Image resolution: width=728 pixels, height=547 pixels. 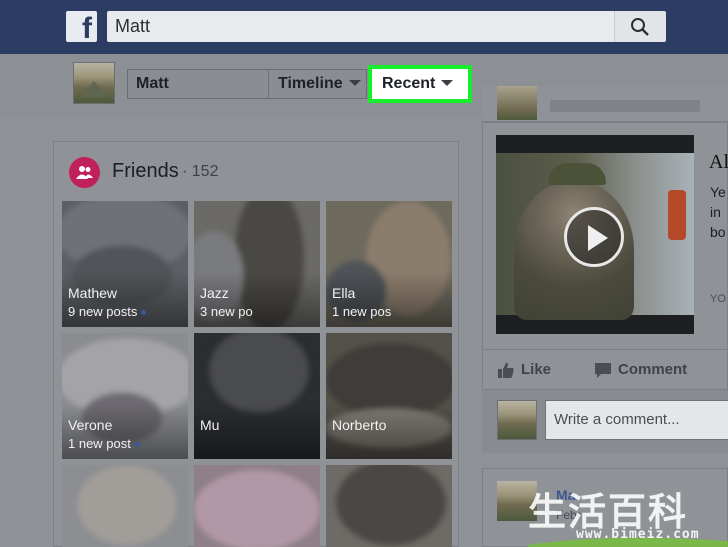 I want to click on search-icon, so click(x=640, y=27).